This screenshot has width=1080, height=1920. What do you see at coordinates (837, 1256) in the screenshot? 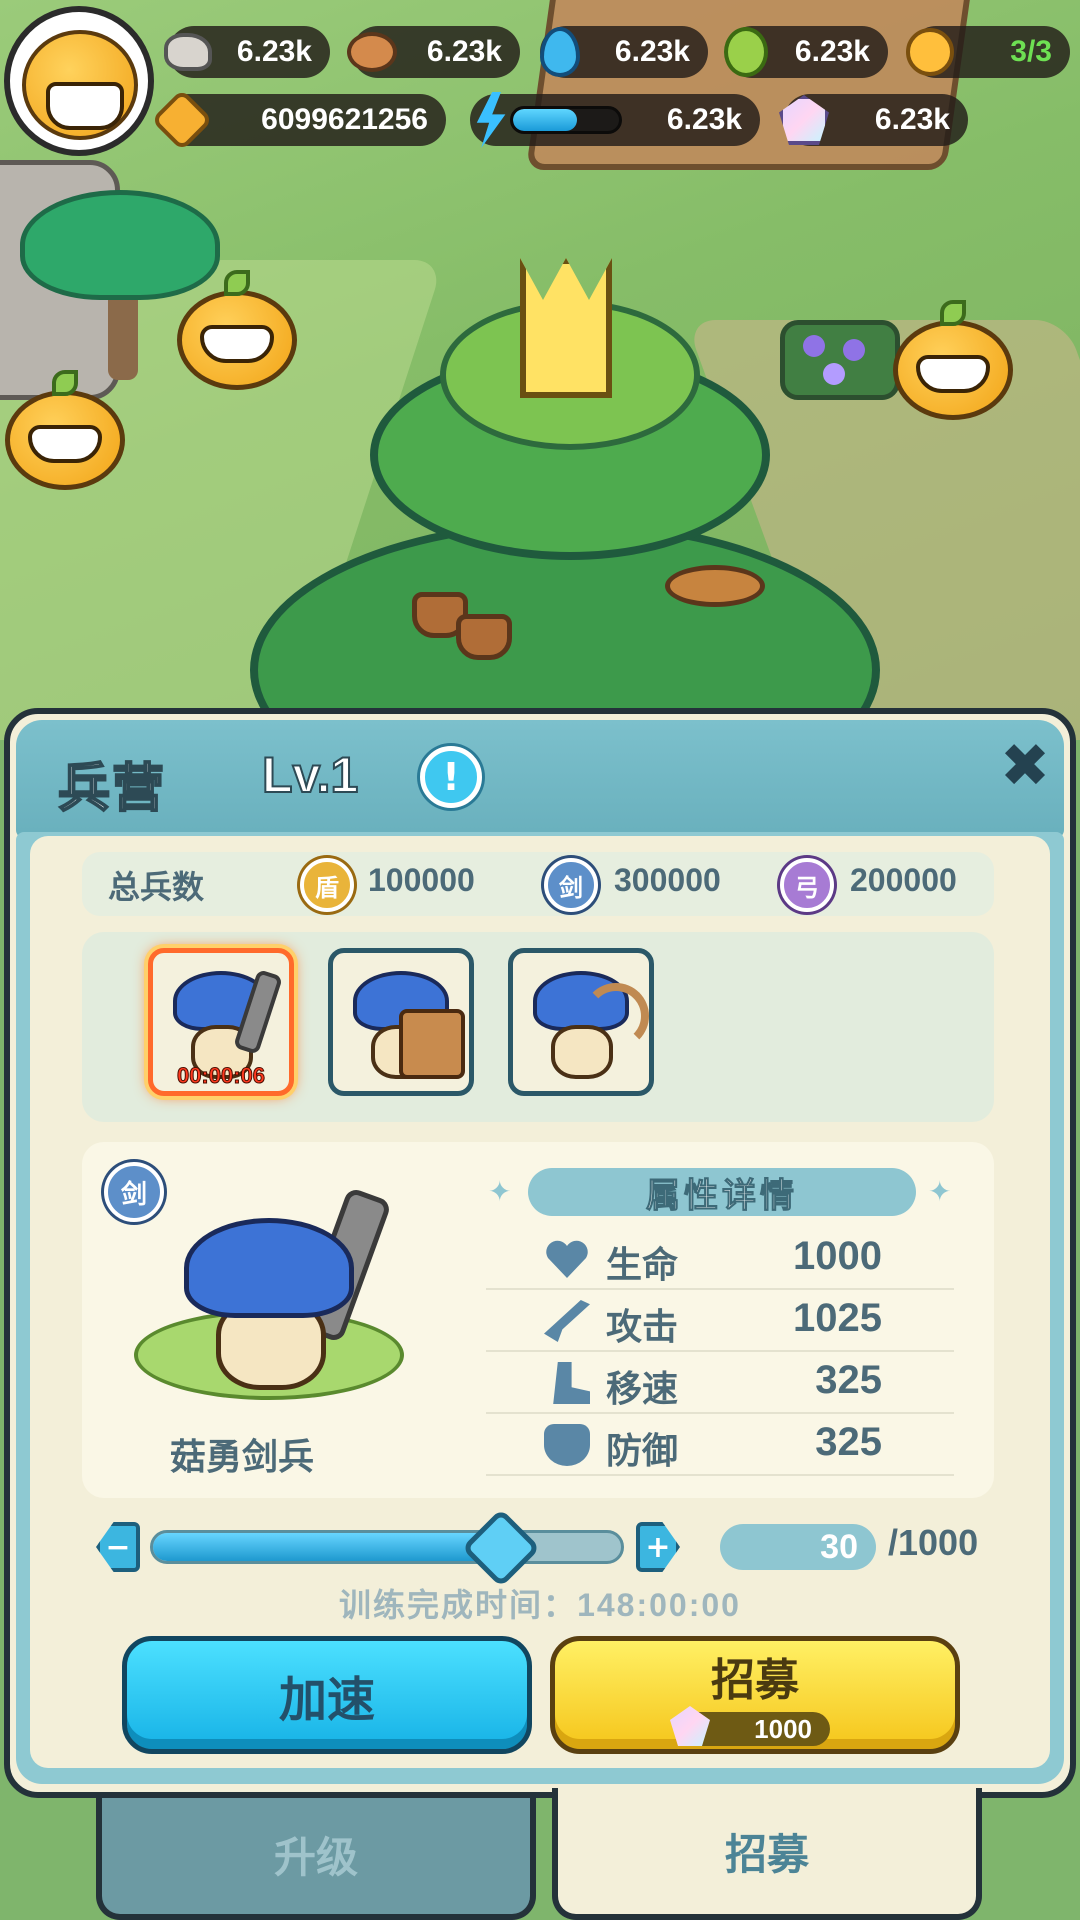
I see `attribute-value: 1000` at bounding box center [837, 1256].